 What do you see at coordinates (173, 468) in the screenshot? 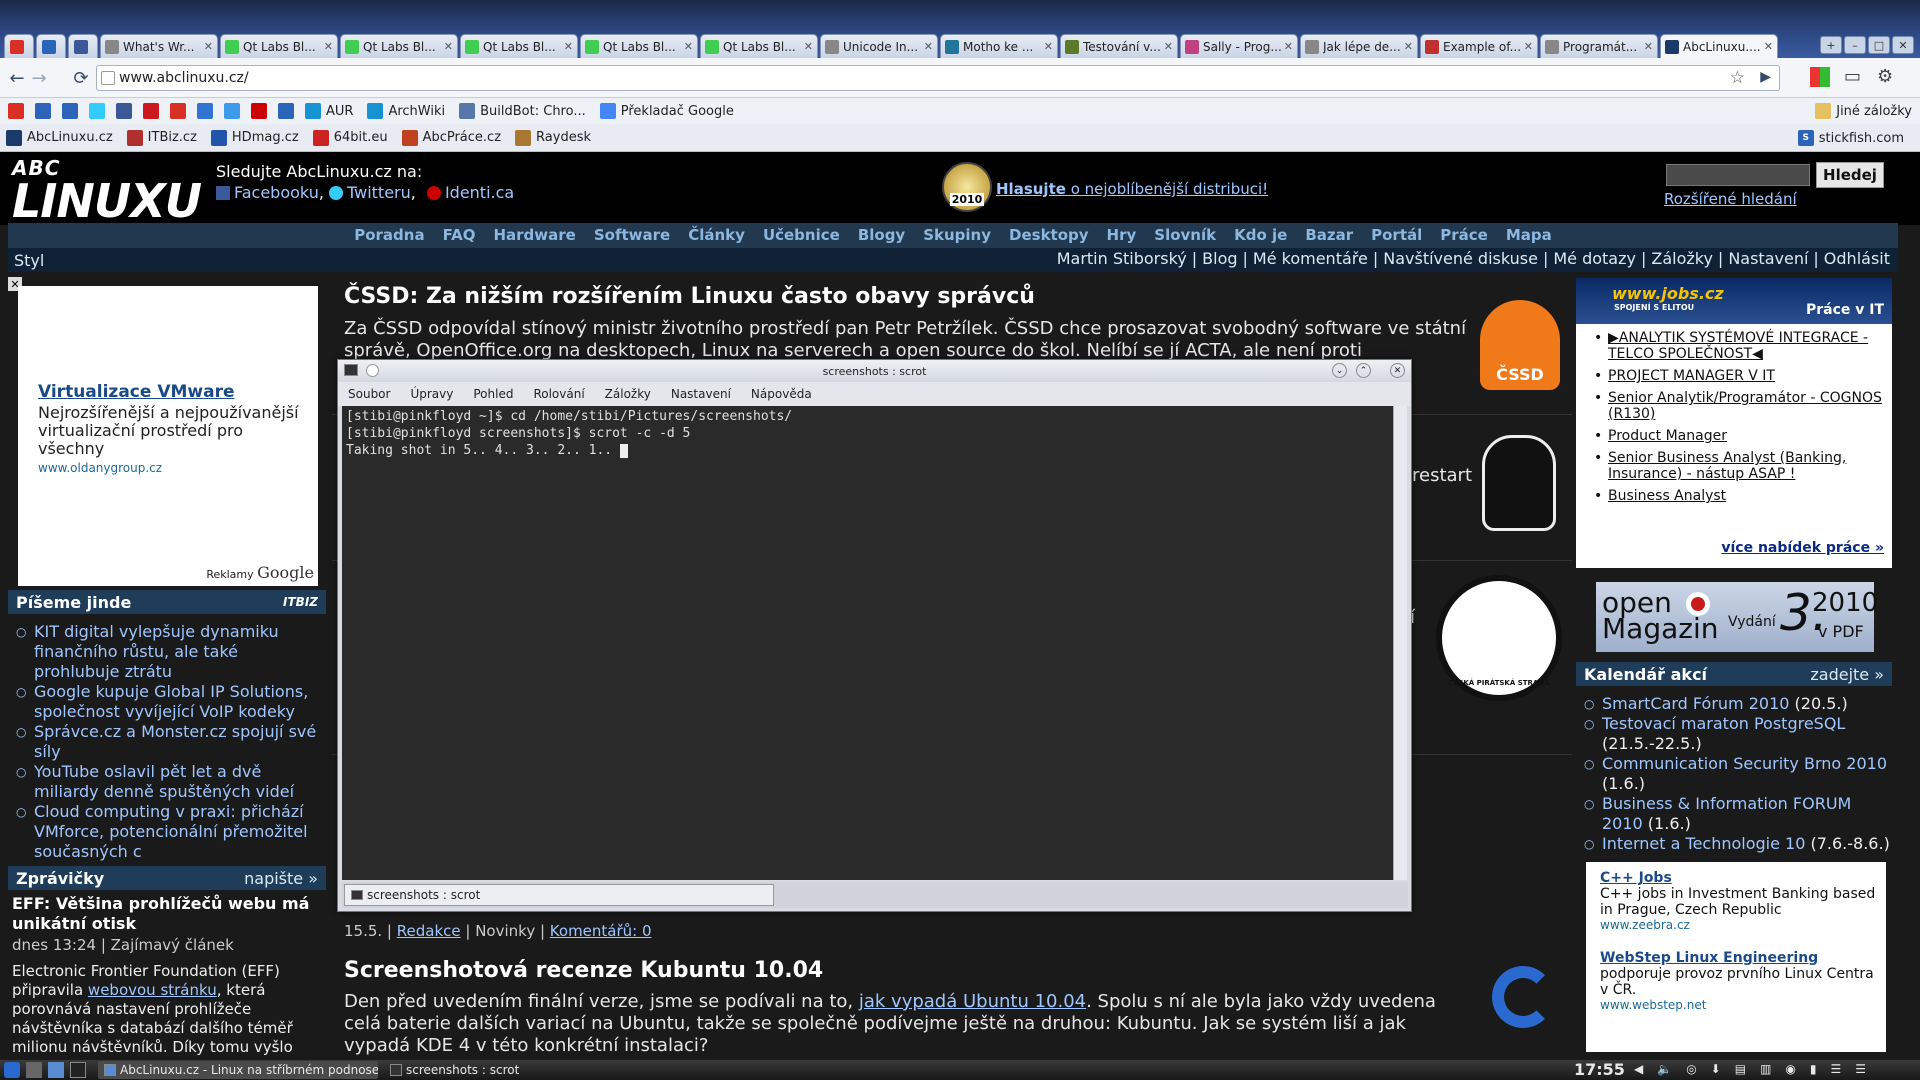
I see `ad-url: www.oldanygroup.cz` at bounding box center [173, 468].